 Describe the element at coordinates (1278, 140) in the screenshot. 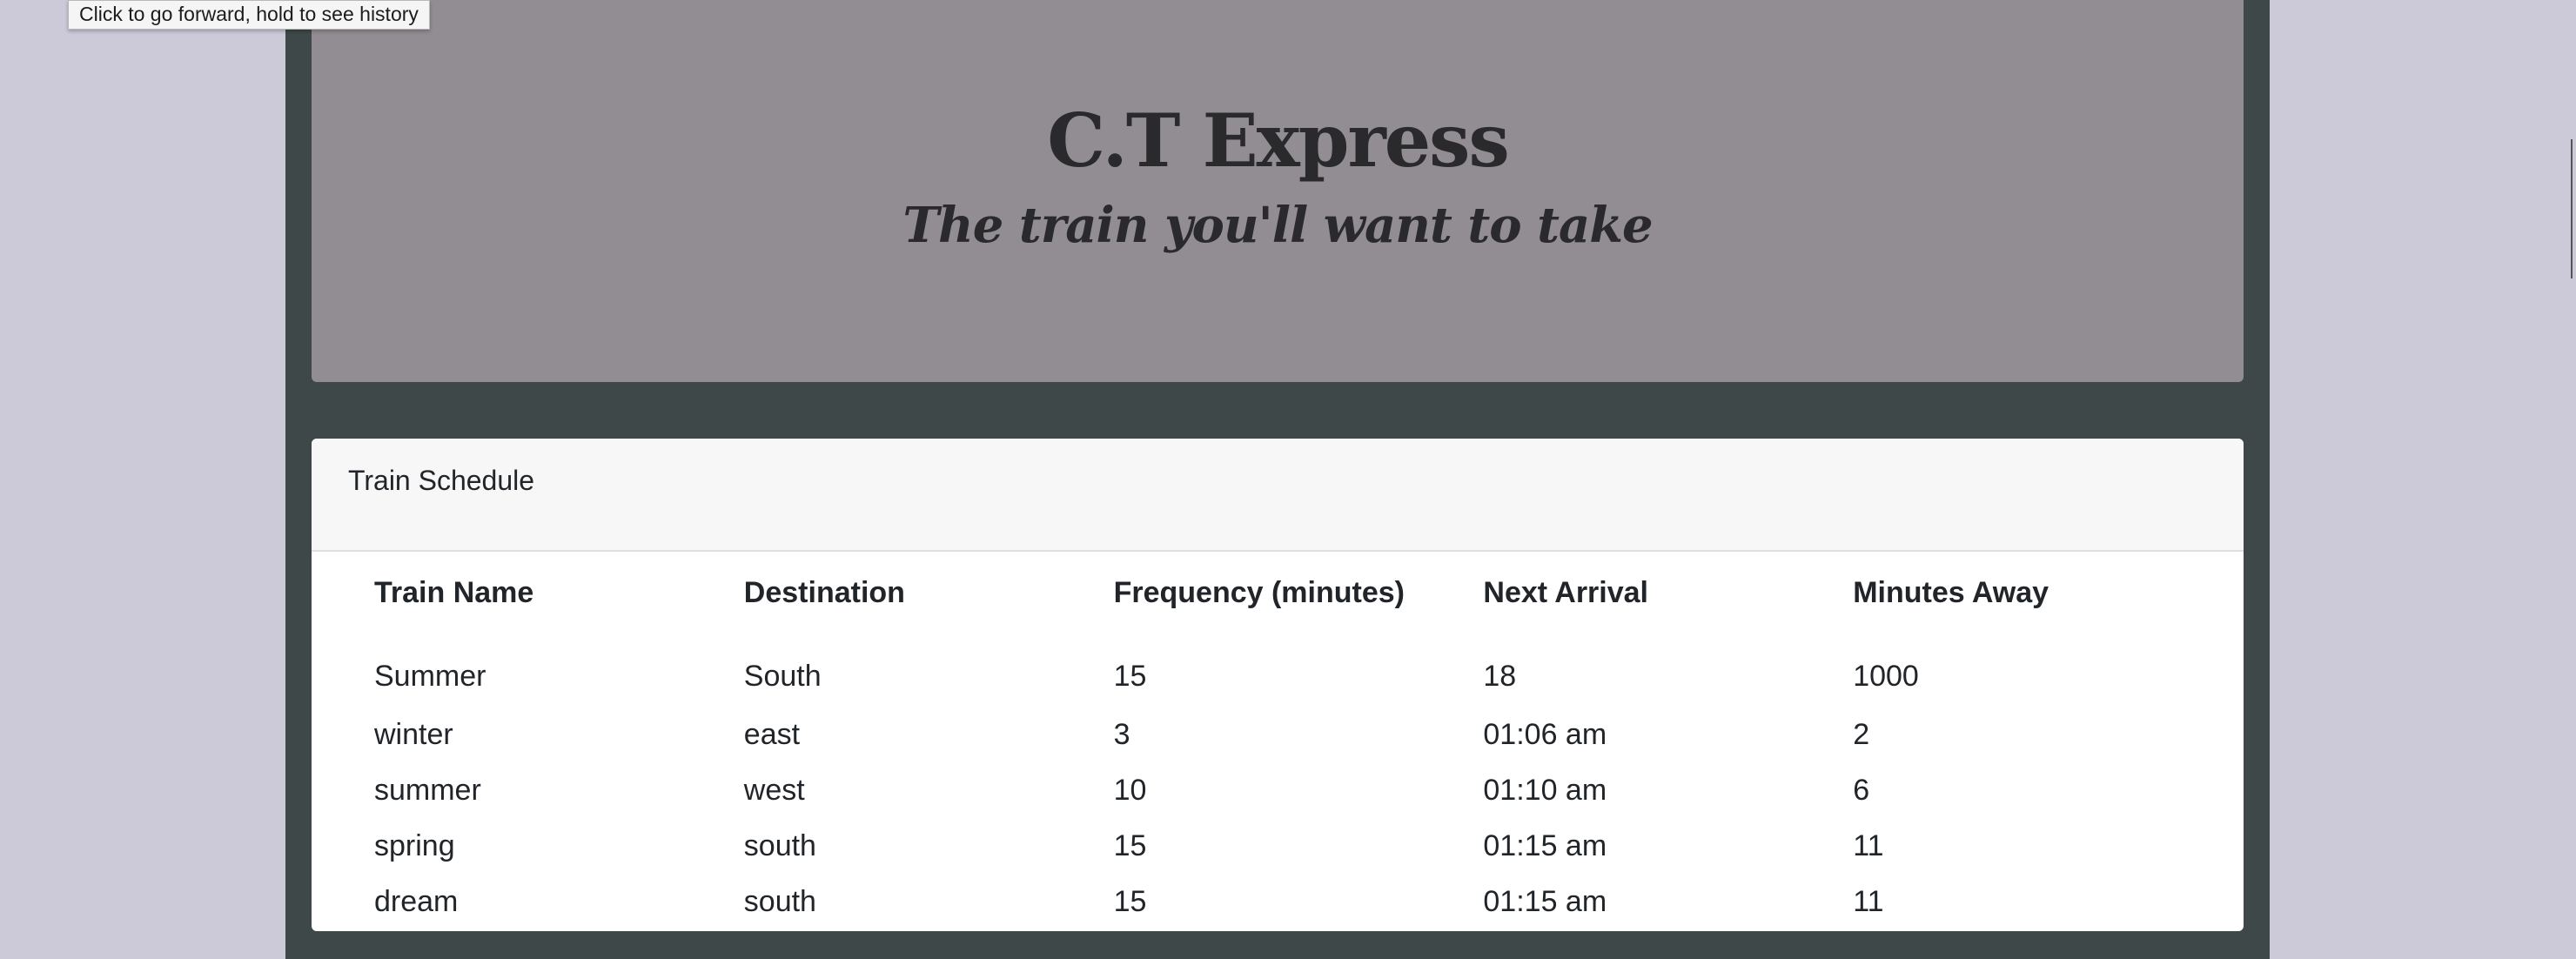

I see `page-title: C.T Express` at that location.